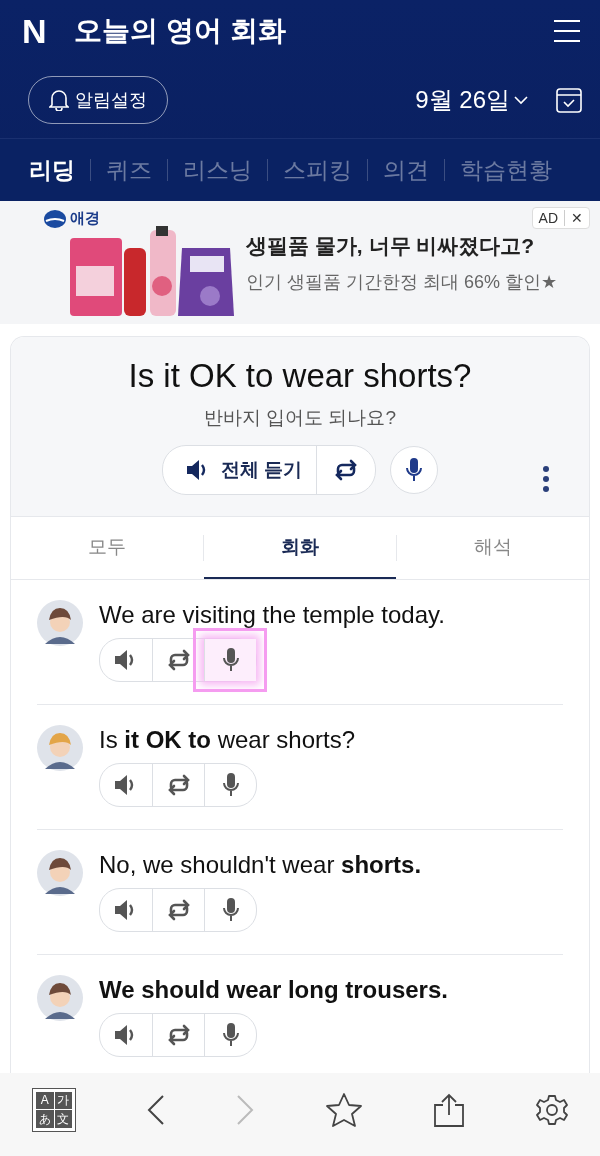  What do you see at coordinates (300, 548) in the screenshot?
I see `view-tab: 회화` at bounding box center [300, 548].